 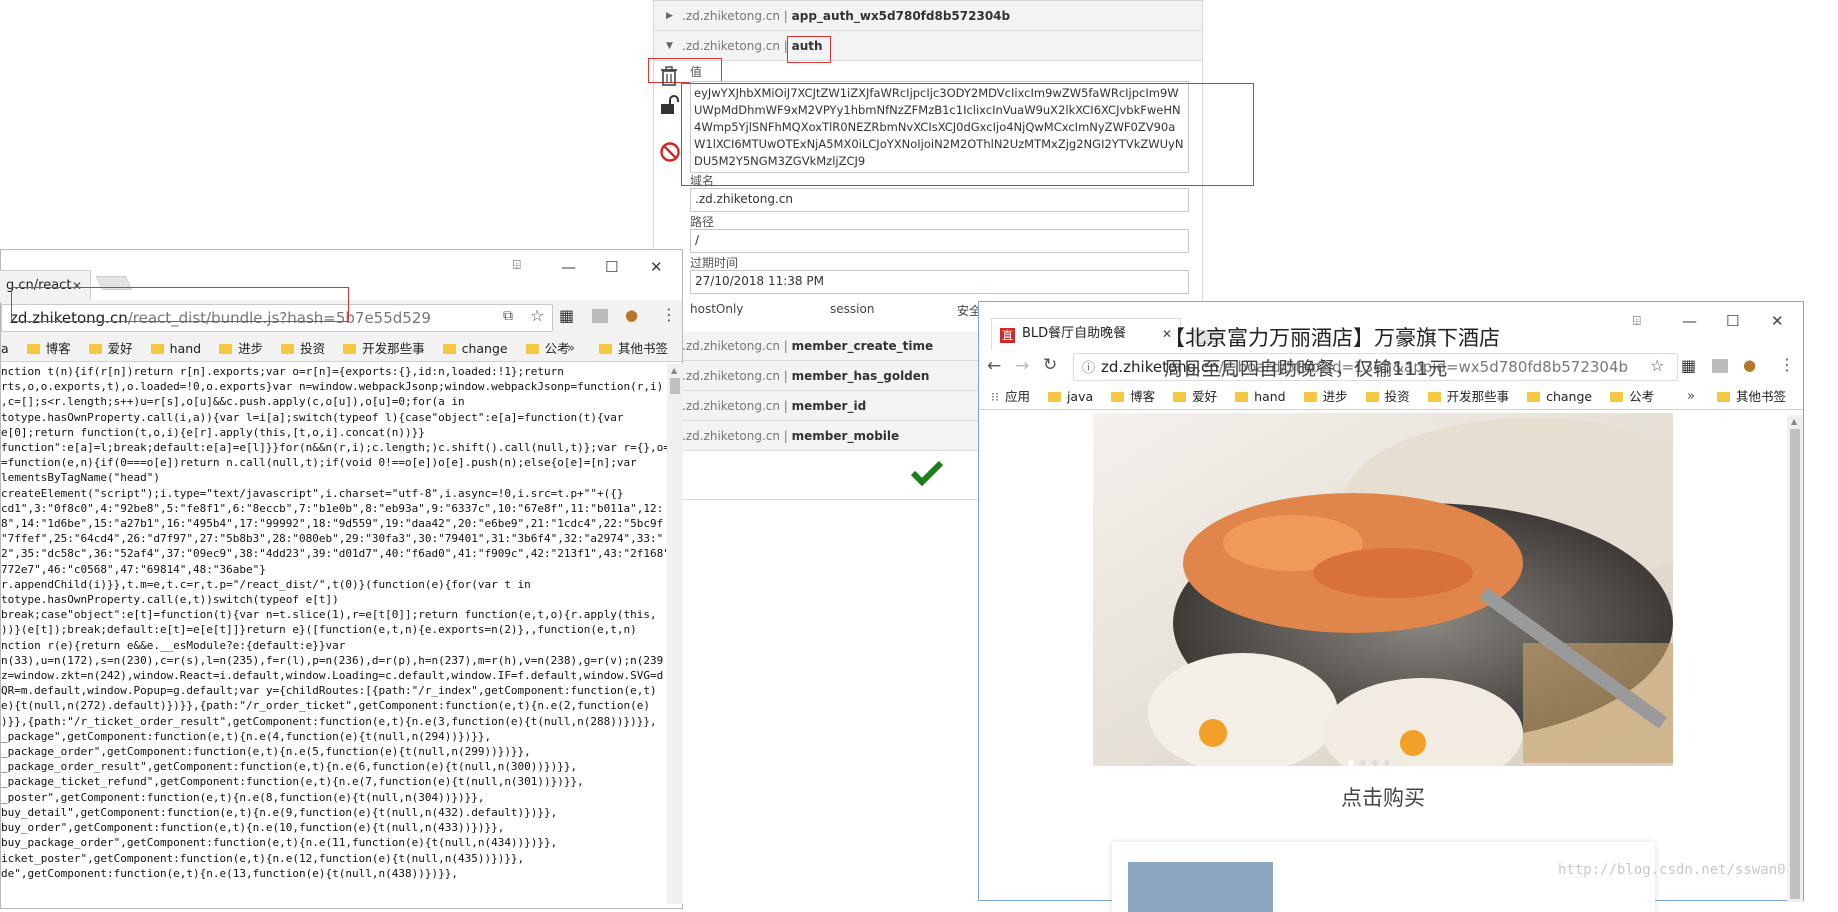 What do you see at coordinates (994, 366) in the screenshot?
I see `back-arrow-icon: ←` at bounding box center [994, 366].